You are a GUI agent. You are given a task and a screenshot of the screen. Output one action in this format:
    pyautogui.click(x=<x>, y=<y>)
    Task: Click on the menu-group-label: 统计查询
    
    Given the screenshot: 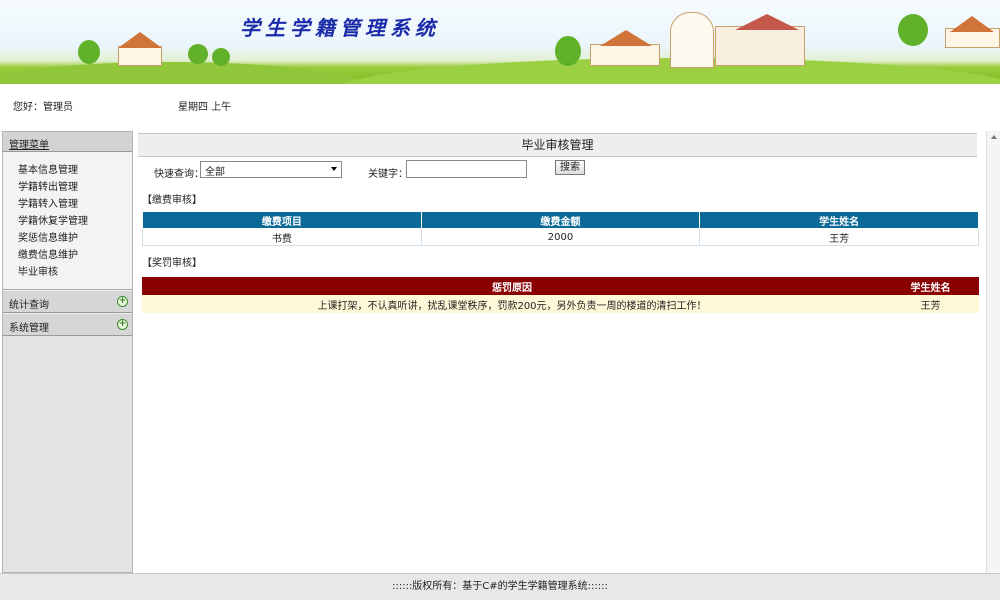 What is the action you would take?
    pyautogui.click(x=29, y=305)
    